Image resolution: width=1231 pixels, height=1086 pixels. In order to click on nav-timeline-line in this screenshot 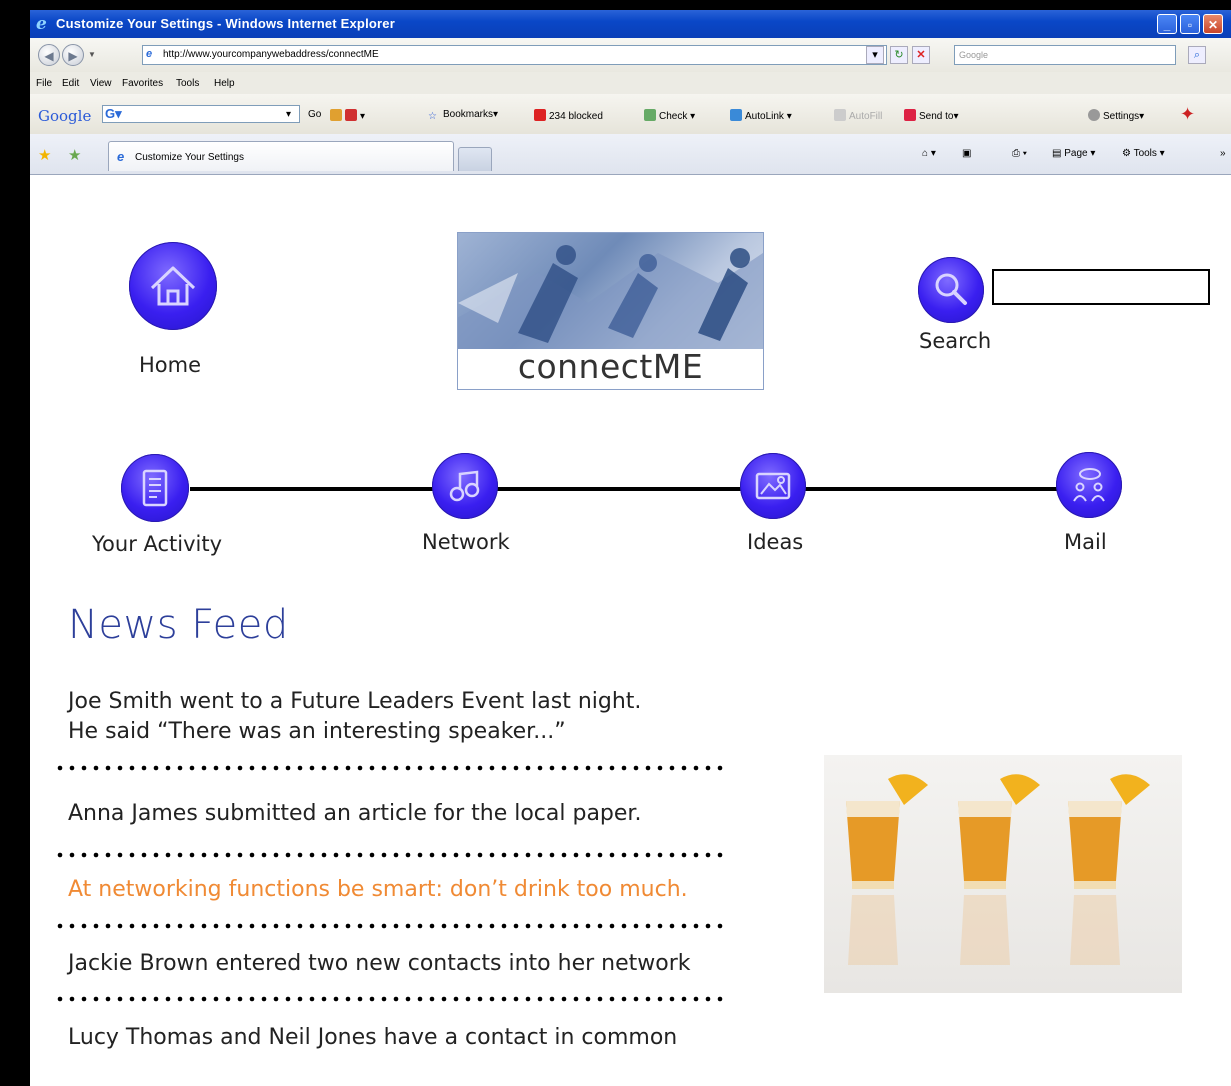, I will do `click(636, 489)`.